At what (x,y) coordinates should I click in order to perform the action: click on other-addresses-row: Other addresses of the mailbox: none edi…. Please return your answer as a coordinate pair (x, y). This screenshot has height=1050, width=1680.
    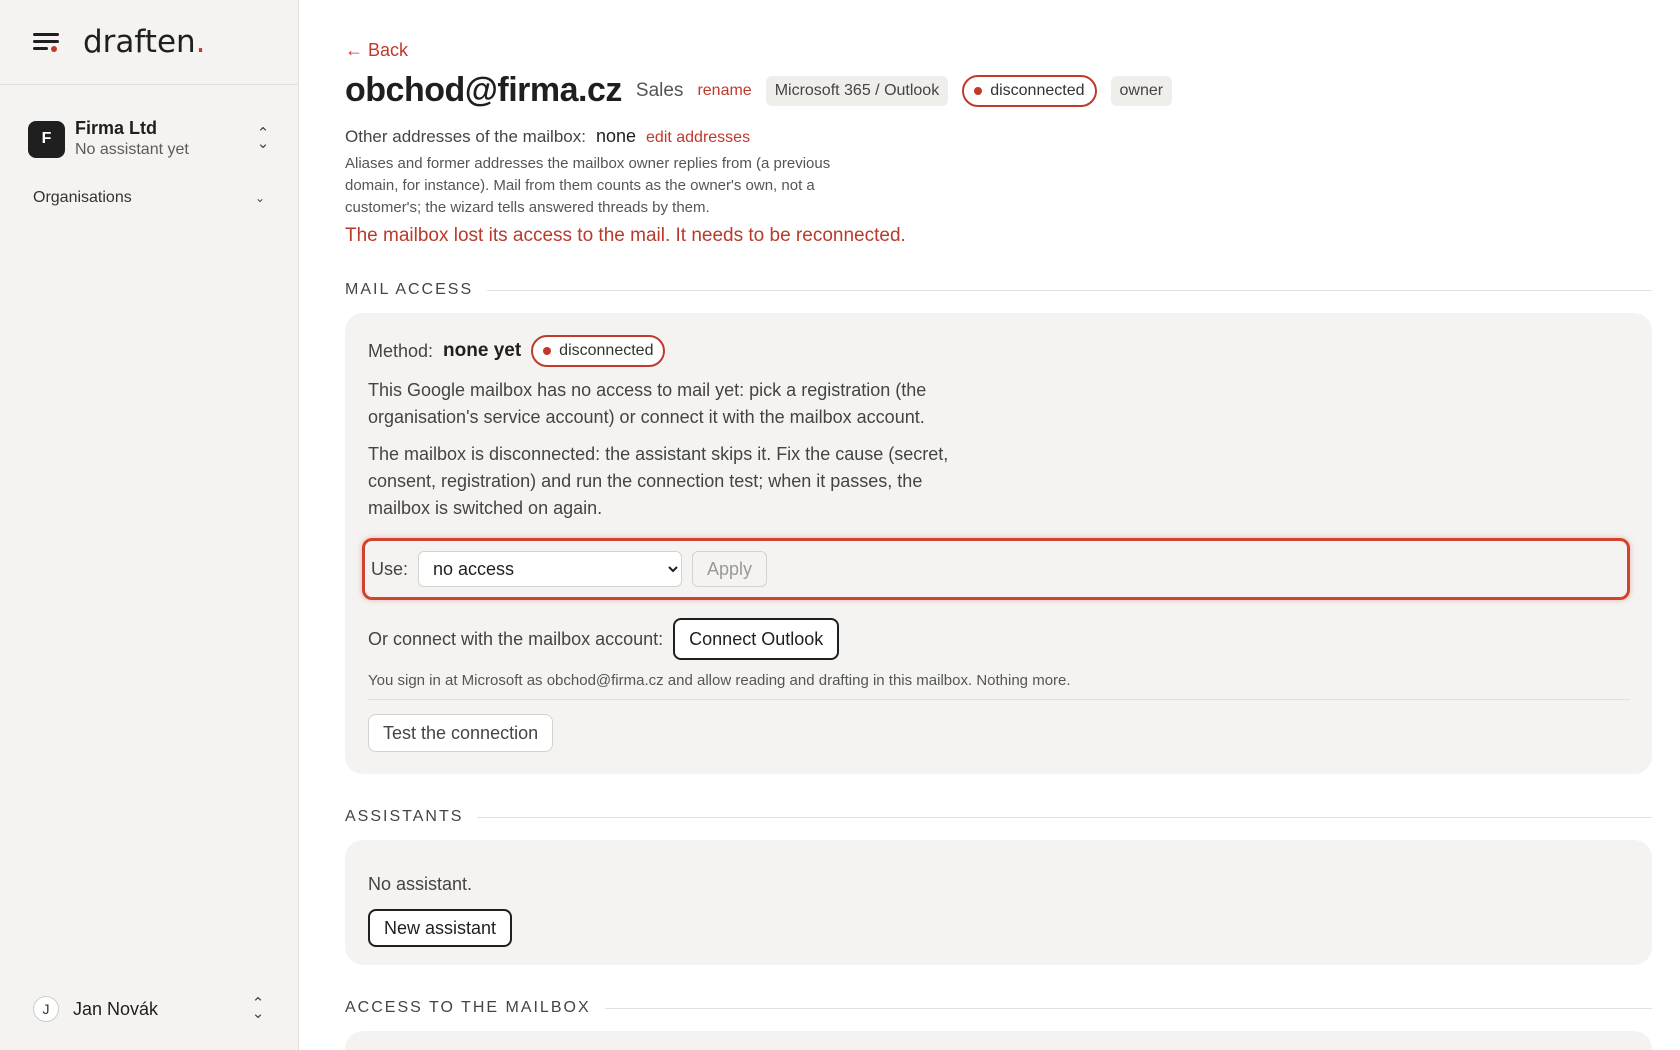
    Looking at the image, I should click on (1012, 136).